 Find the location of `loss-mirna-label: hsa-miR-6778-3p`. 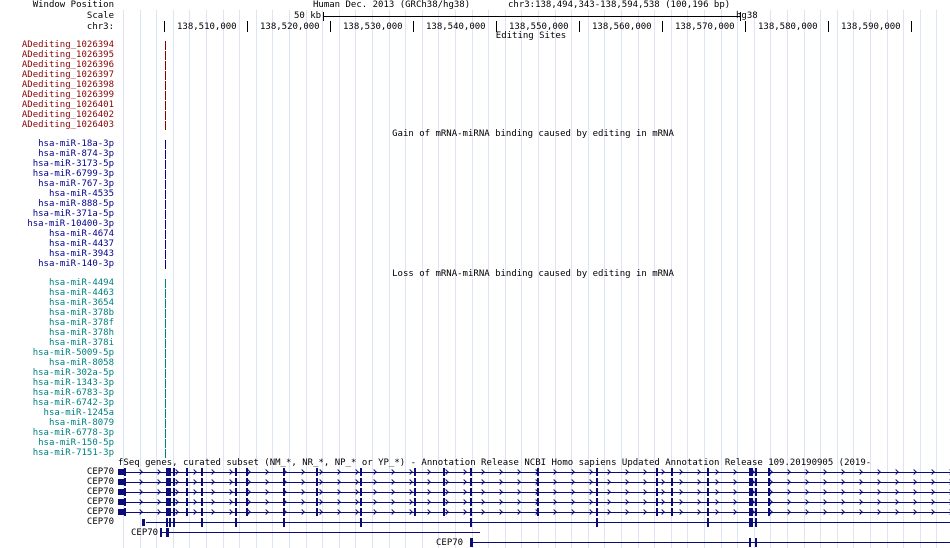

loss-mirna-label: hsa-miR-6778-3p is located at coordinates (73, 433).